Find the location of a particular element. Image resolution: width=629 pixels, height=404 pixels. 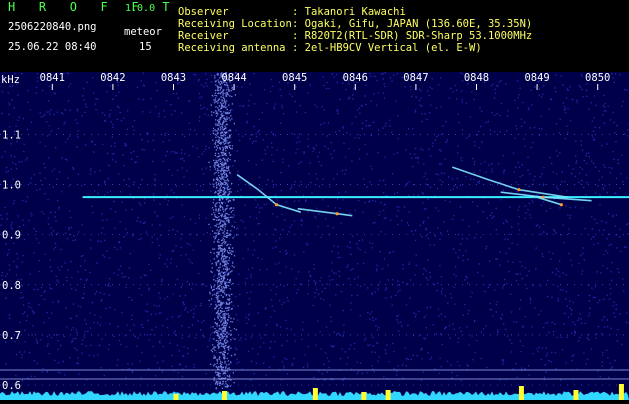

x-tick-label-1: 0842 is located at coordinates (112, 78).